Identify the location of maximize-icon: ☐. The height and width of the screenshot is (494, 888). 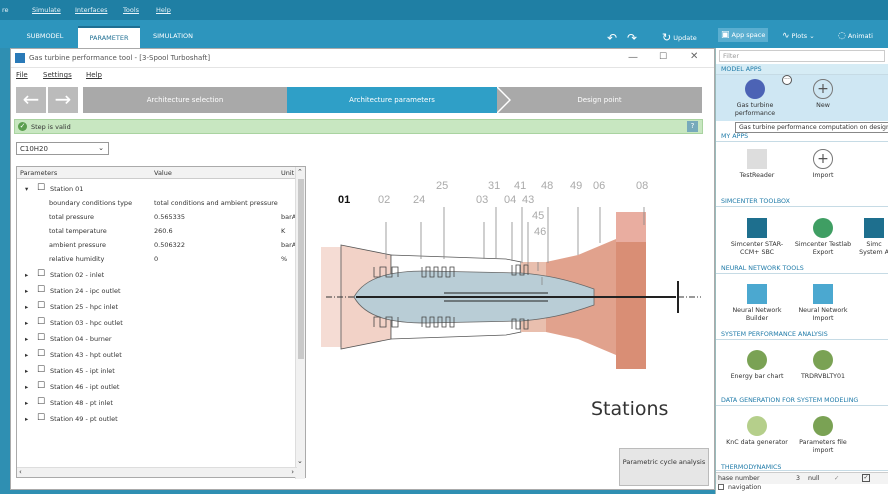
(663, 57).